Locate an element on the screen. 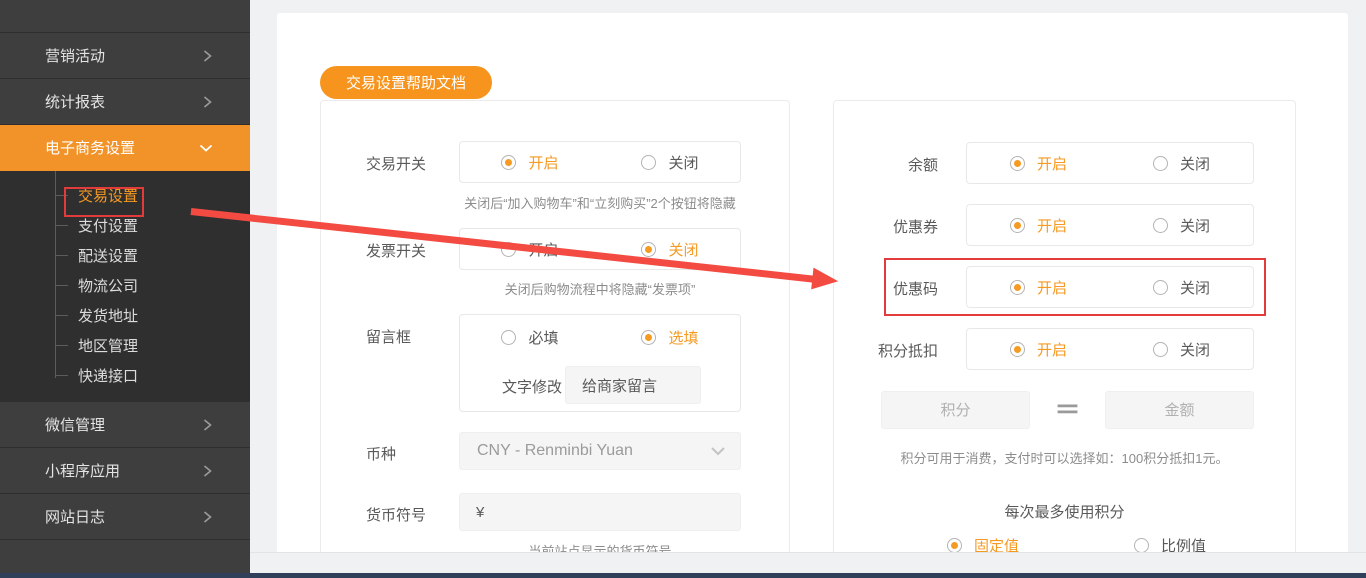  invoice-switch-label: 发票开关 is located at coordinates (396, 251).